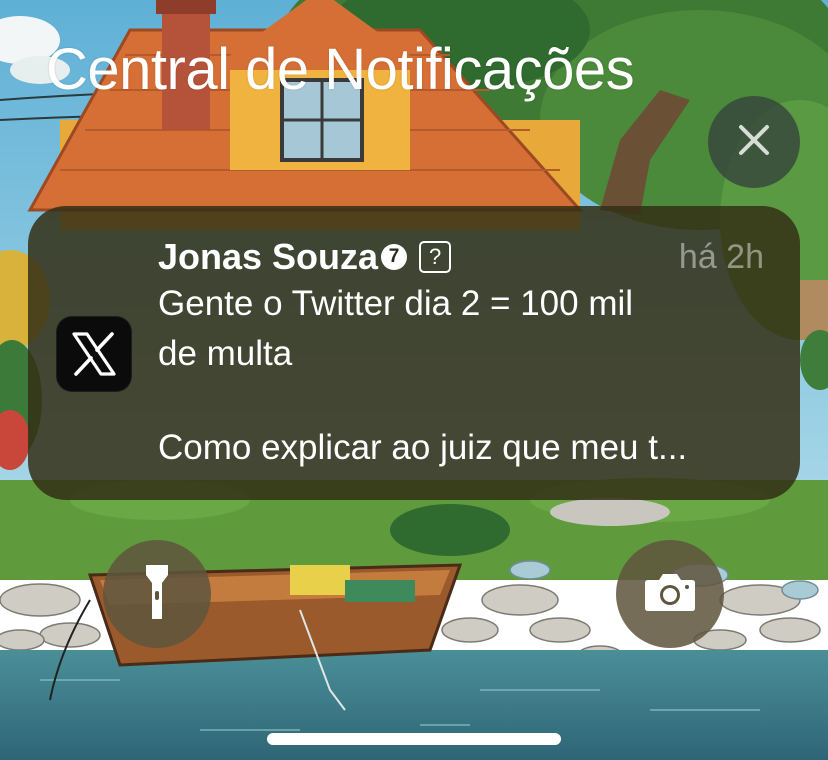 The image size is (828, 760). I want to click on flashlight-button, so click(157, 594).